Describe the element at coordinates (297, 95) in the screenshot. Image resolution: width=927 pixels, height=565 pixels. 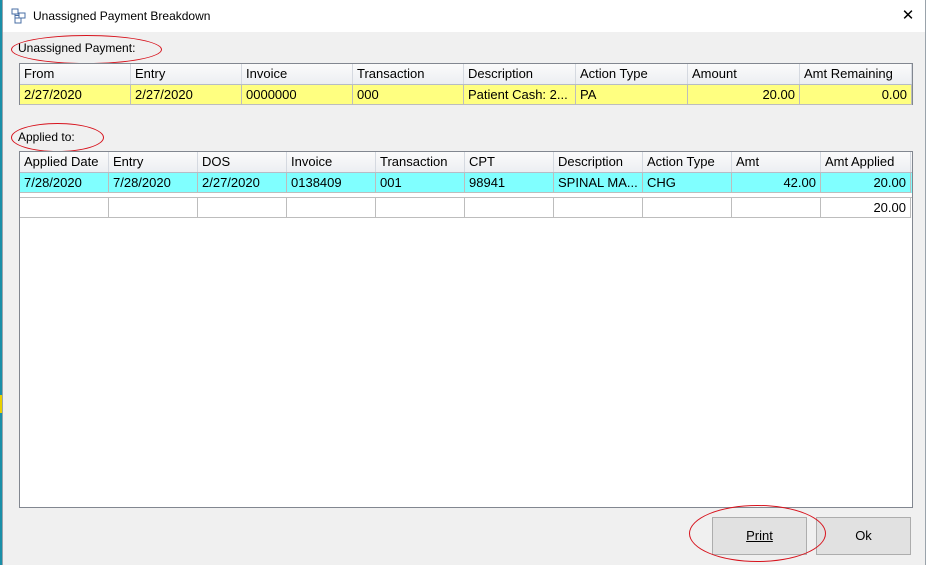
I see `table-cell: 0000000` at that location.